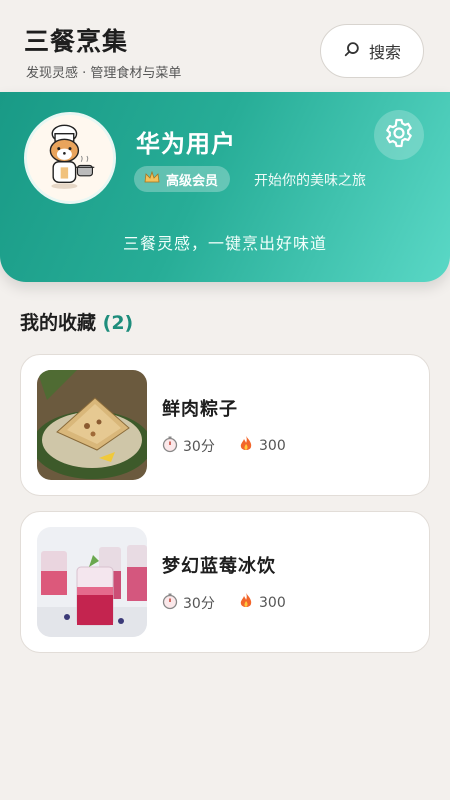 This screenshot has height=800, width=450. Describe the element at coordinates (92, 425) in the screenshot. I see `zongzi-photo` at that location.